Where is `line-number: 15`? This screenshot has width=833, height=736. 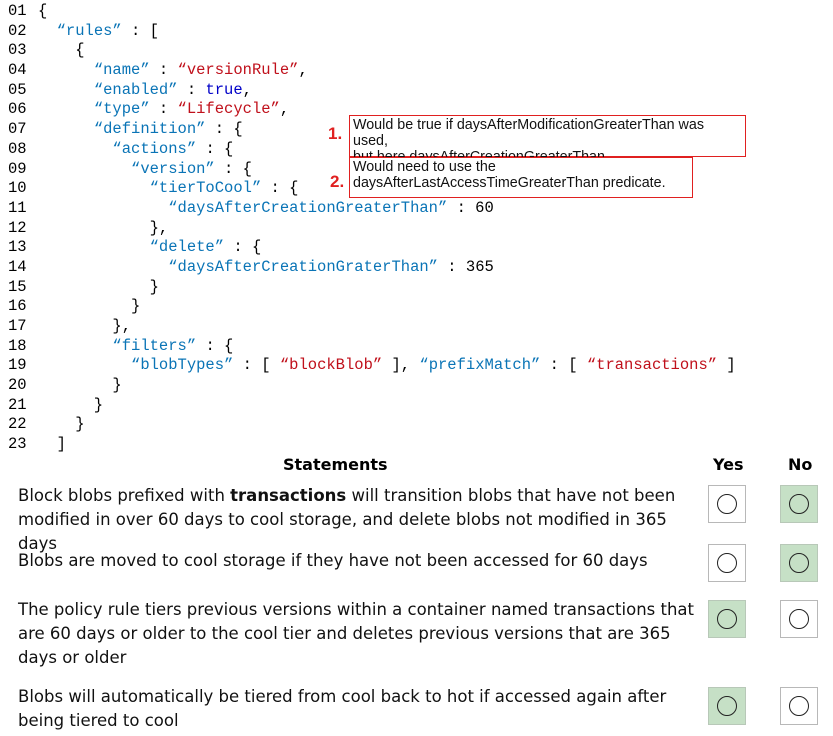
line-number: 15 is located at coordinates (17, 286).